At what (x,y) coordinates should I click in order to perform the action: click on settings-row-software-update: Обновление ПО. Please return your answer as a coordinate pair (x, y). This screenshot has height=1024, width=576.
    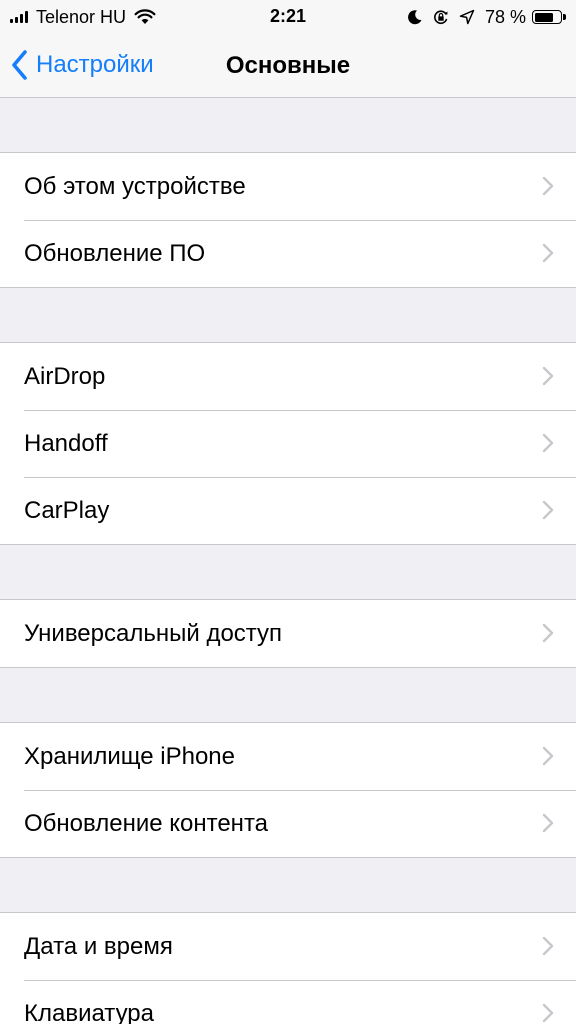
    Looking at the image, I should click on (288, 253).